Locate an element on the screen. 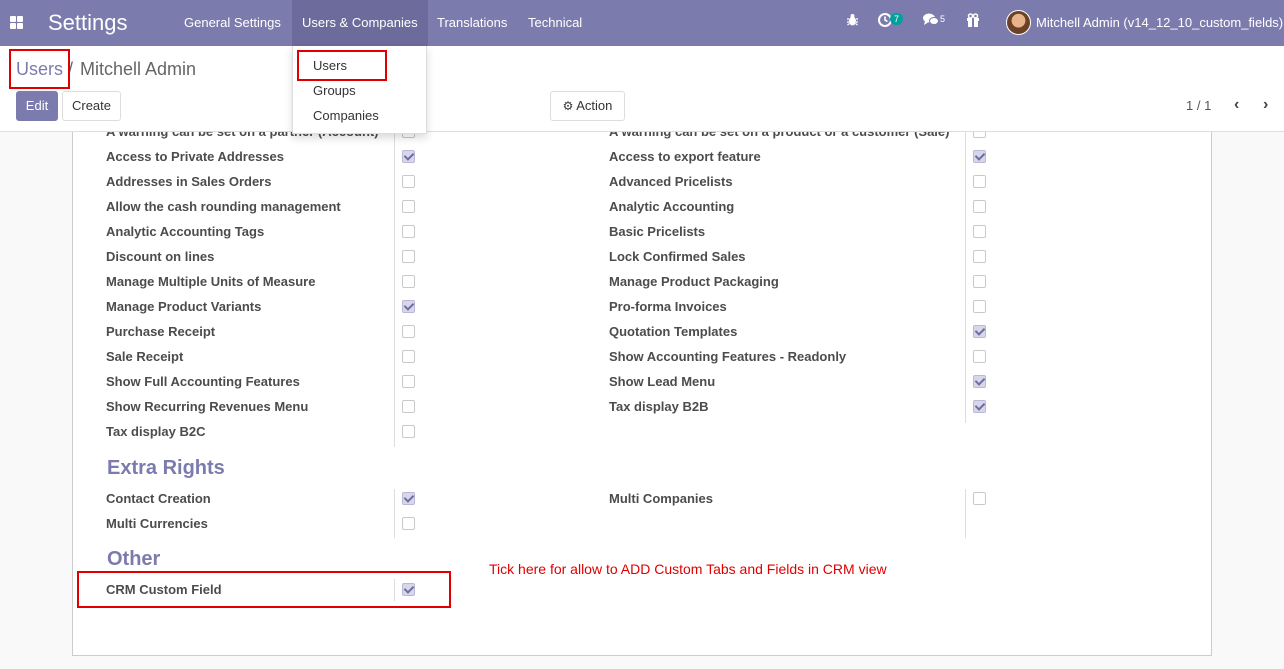 The width and height of the screenshot is (1284, 669). activity-count-badge: 7 is located at coordinates (897, 19).